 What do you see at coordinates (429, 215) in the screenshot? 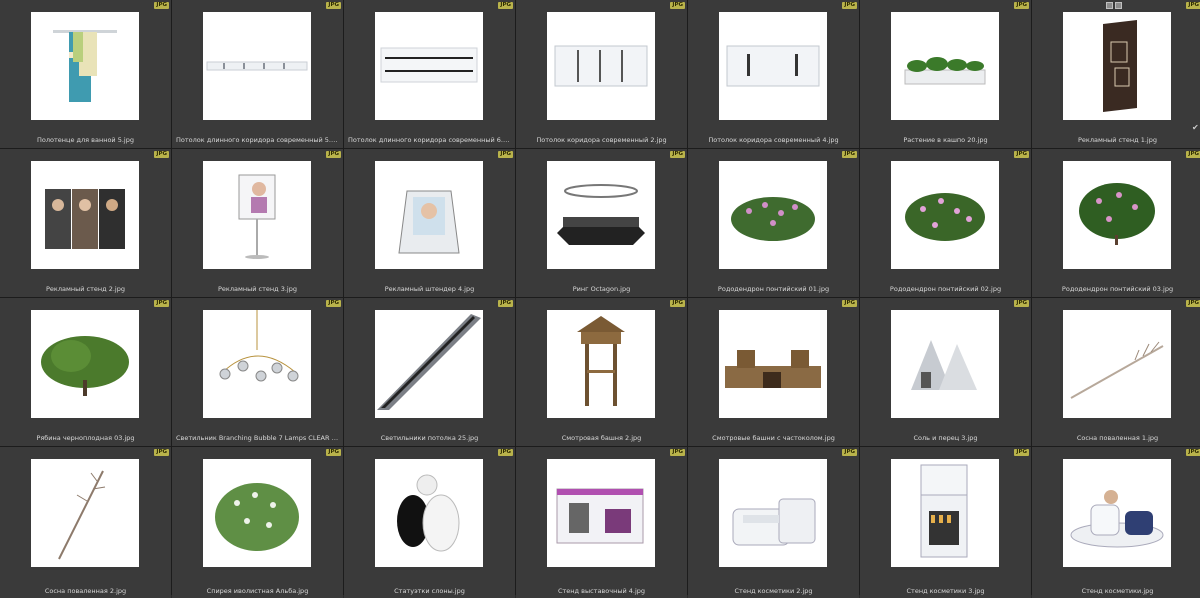
I see `a-frame-sign-image` at bounding box center [429, 215].